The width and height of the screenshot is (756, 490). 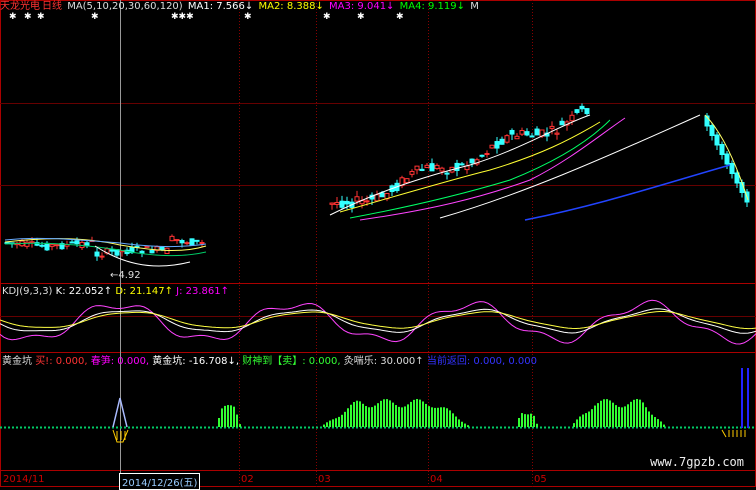 I want to click on indicator-fortune: 财神到【卖】: 0.000,, so click(x=291, y=361).